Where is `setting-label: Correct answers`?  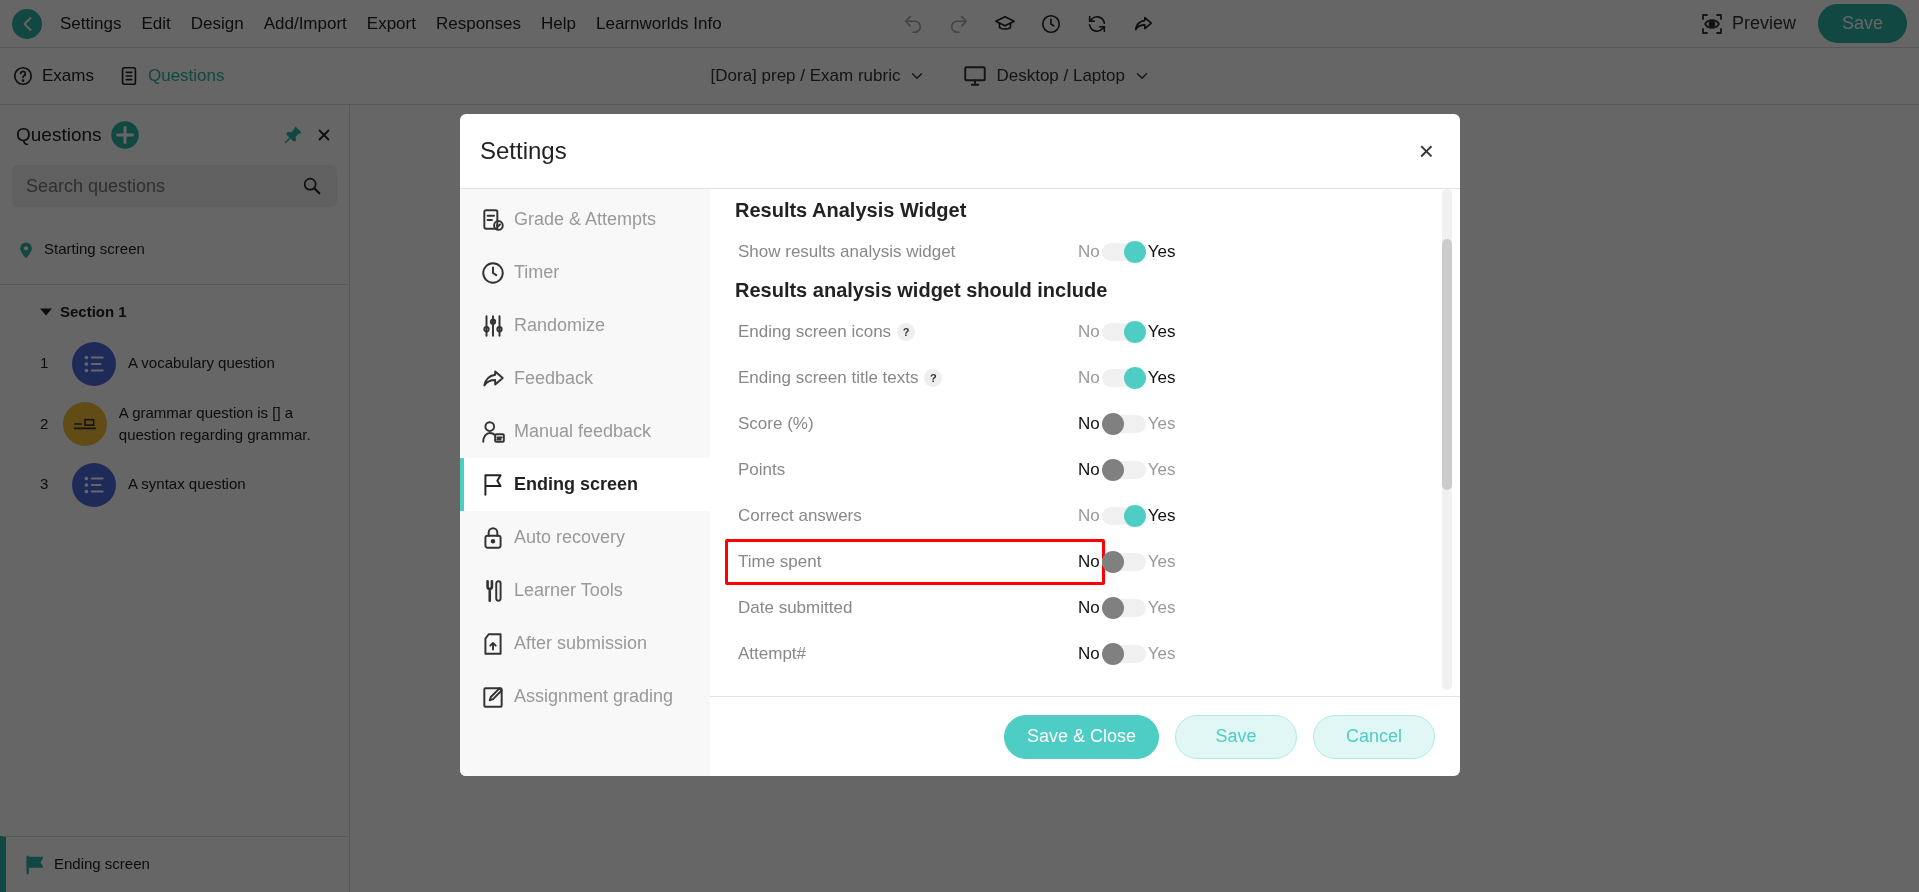 setting-label: Correct answers is located at coordinates (800, 516).